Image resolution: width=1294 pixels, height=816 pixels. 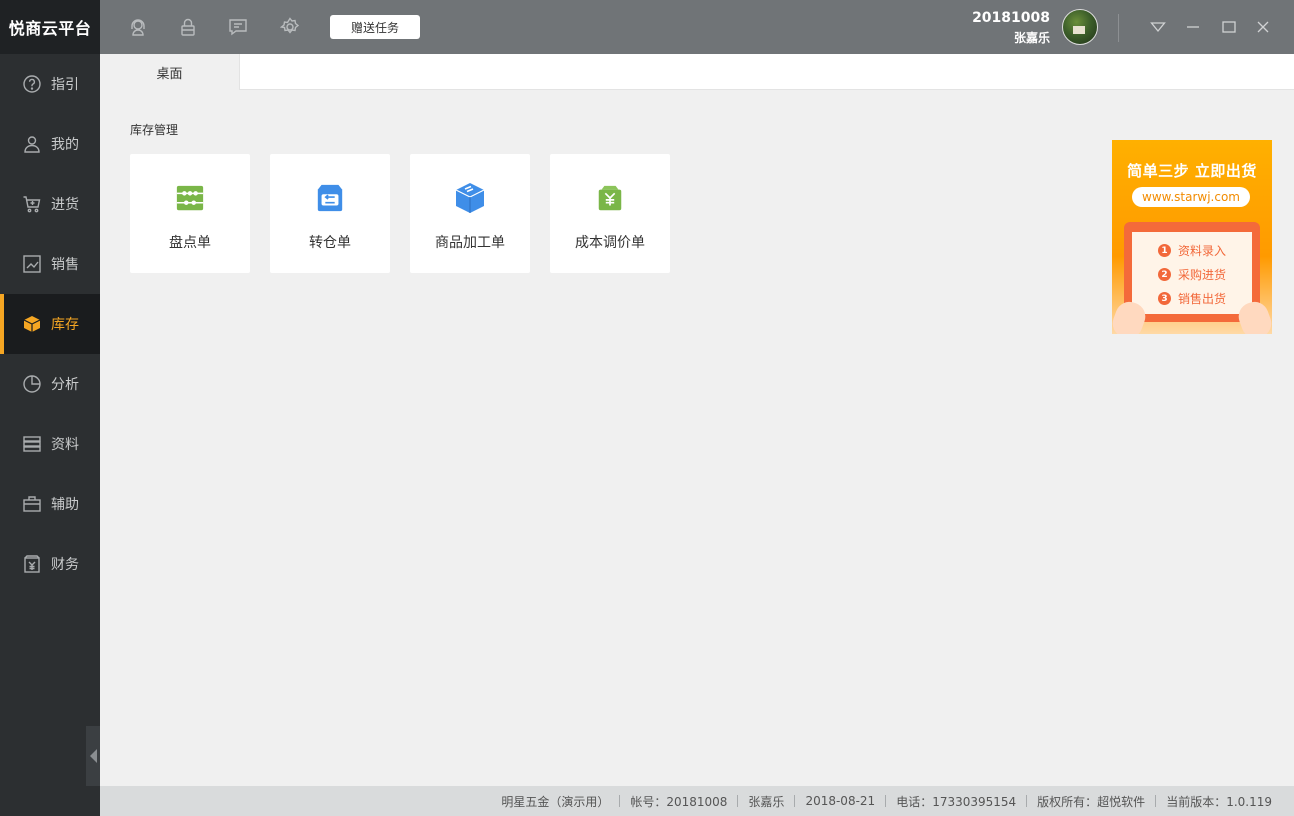 What do you see at coordinates (32, 384) in the screenshot?
I see `pie-chart-icon` at bounding box center [32, 384].